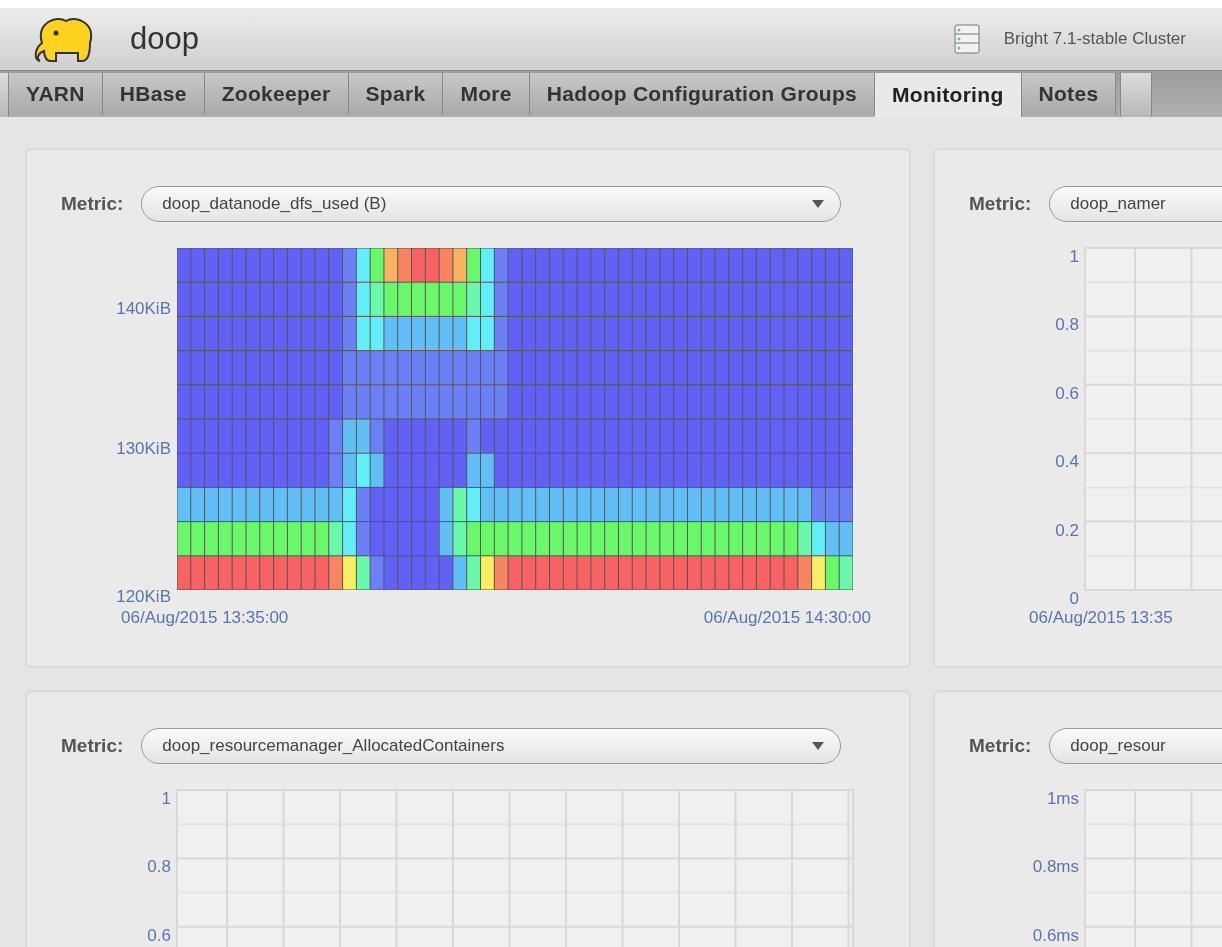  What do you see at coordinates (205, 617) in the screenshot?
I see `x-axis-label: 06/Aug/2015 13:35:00` at bounding box center [205, 617].